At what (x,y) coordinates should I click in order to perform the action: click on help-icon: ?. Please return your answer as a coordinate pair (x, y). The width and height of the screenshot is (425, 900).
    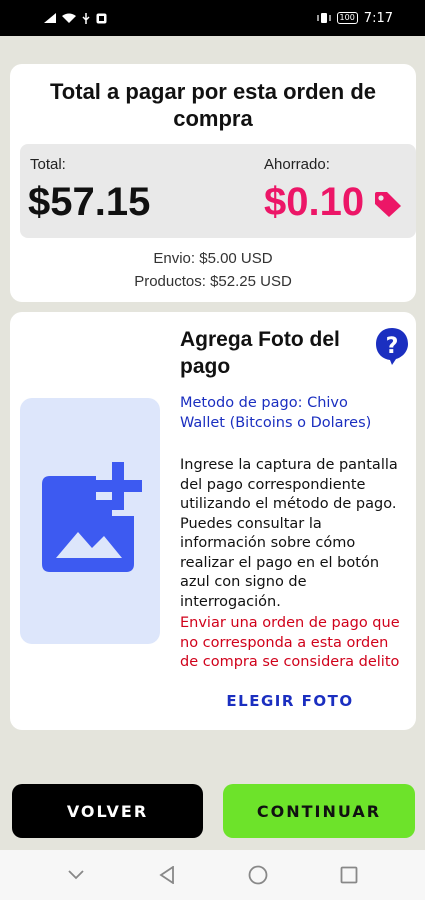
    Looking at the image, I should click on (392, 346).